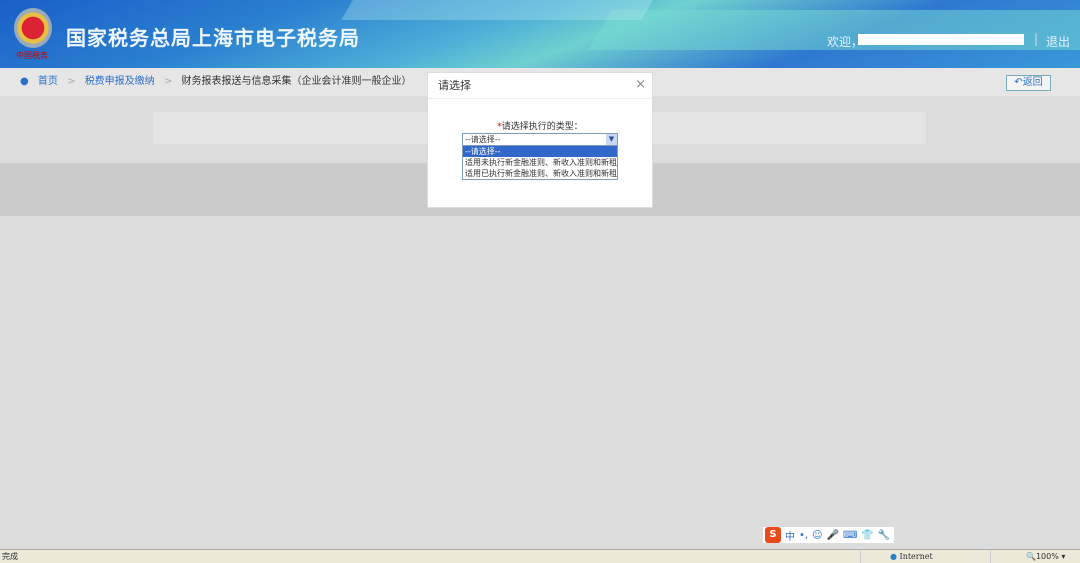 Image resolution: width=1080 pixels, height=563 pixels. What do you see at coordinates (867, 535) in the screenshot?
I see `skin-icon: 👕` at bounding box center [867, 535].